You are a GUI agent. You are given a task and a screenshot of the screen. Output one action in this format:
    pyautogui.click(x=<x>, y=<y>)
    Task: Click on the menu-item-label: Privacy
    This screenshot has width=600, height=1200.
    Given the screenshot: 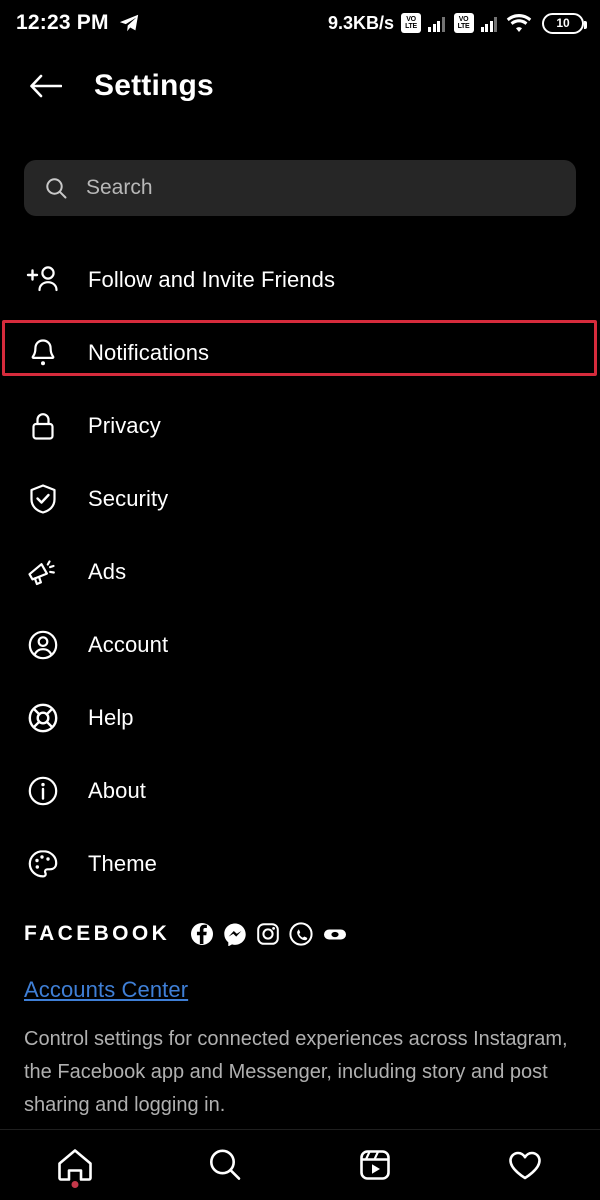 What is the action you would take?
    pyautogui.click(x=124, y=425)
    